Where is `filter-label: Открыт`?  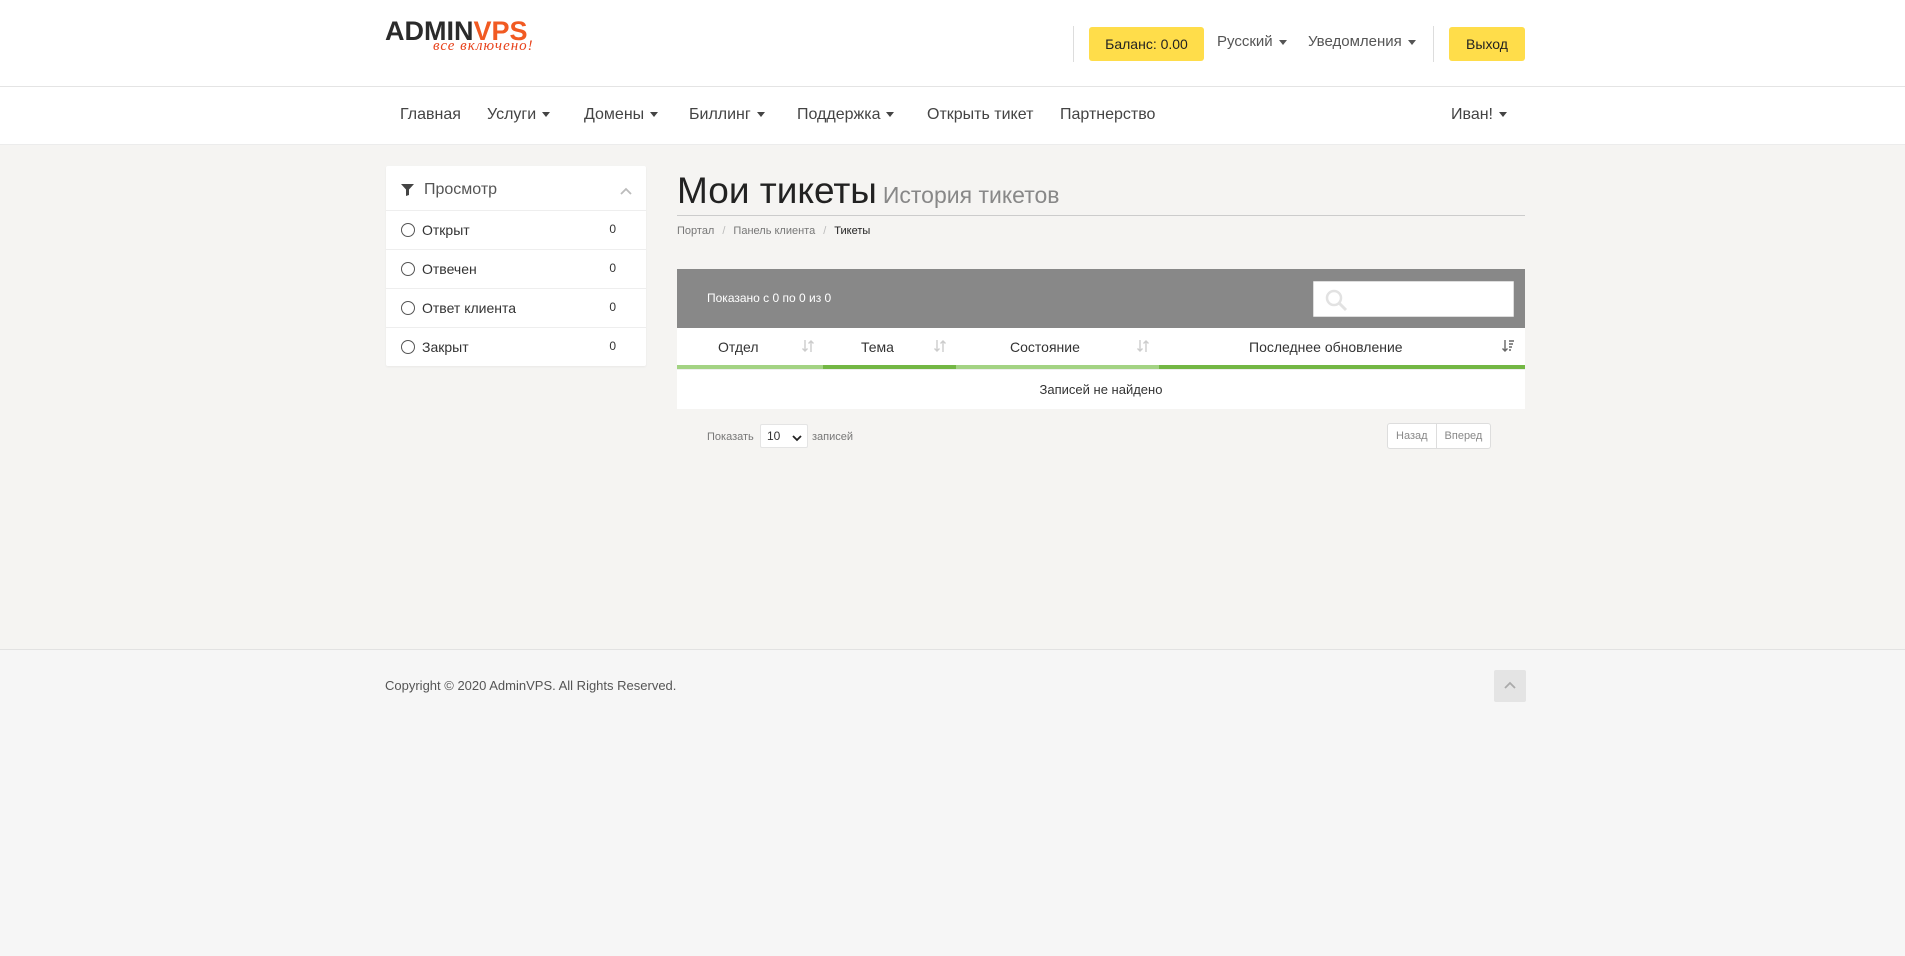 filter-label: Открыт is located at coordinates (446, 230).